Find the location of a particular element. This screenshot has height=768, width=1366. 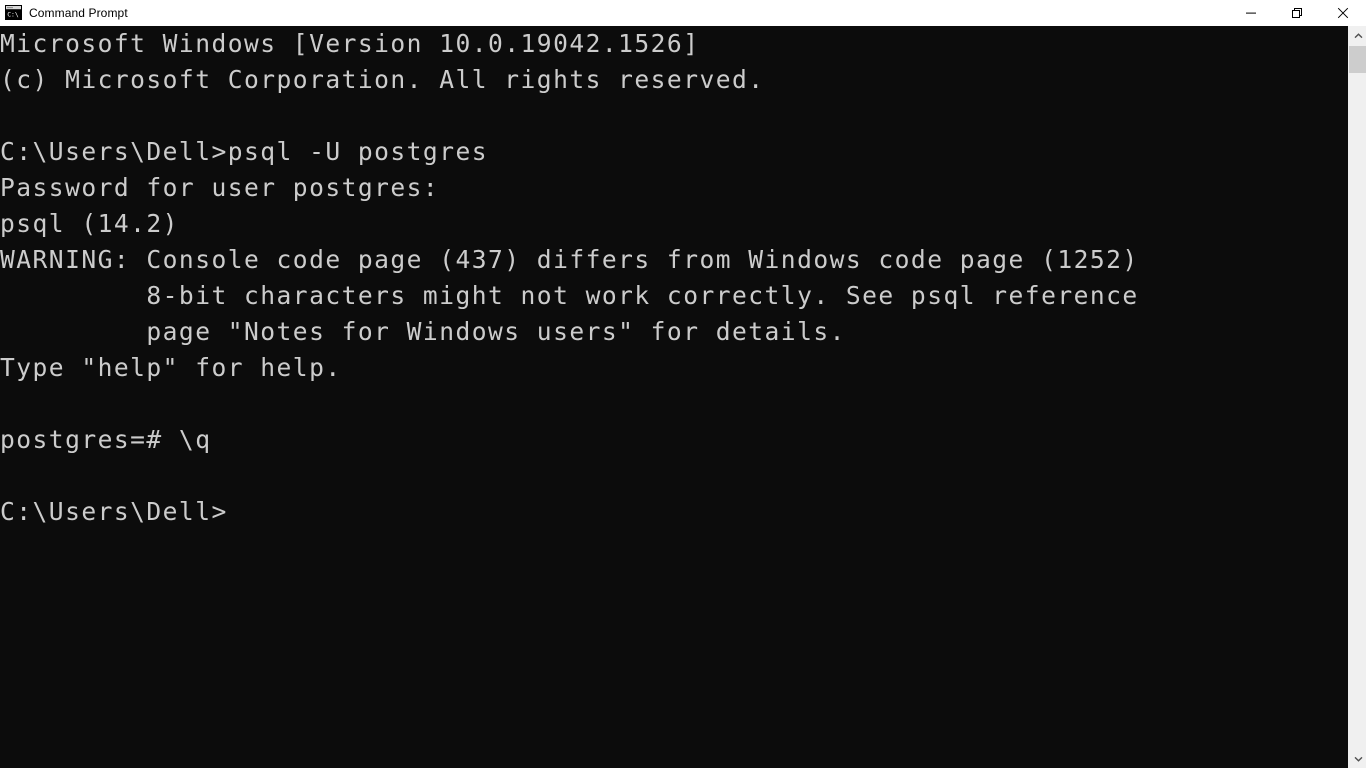

maximize-button is located at coordinates (1297, 13).